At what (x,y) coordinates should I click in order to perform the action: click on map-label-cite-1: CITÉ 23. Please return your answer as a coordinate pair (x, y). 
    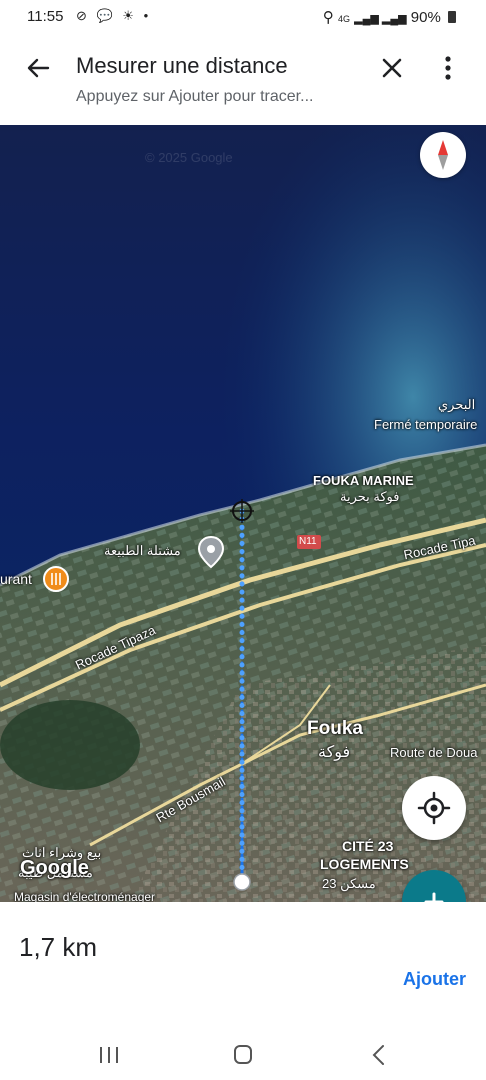
    Looking at the image, I should click on (367, 846).